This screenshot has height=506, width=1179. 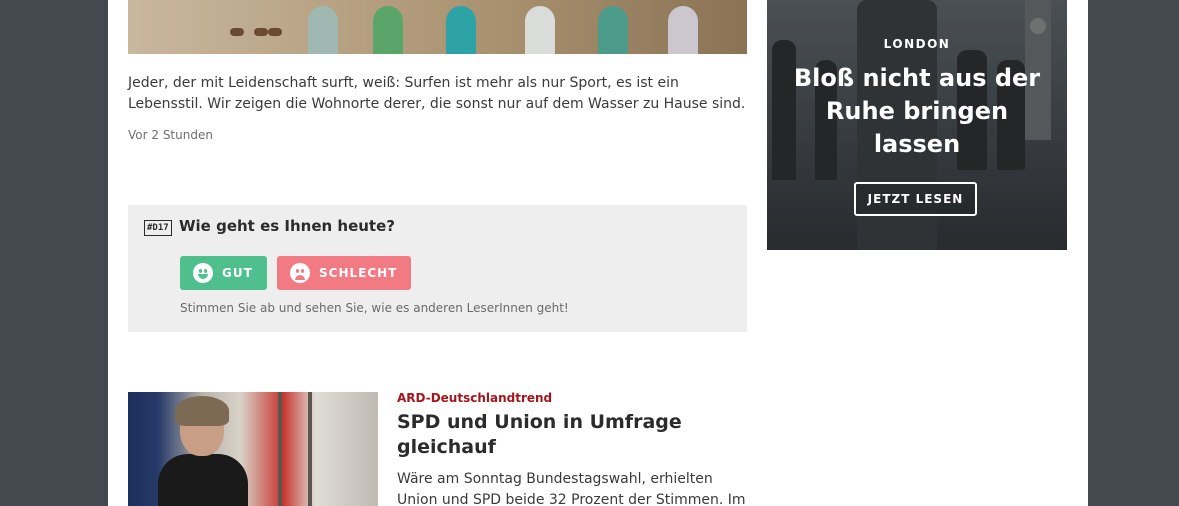 What do you see at coordinates (358, 273) in the screenshot?
I see `vote-bad-label: SCHLECHT` at bounding box center [358, 273].